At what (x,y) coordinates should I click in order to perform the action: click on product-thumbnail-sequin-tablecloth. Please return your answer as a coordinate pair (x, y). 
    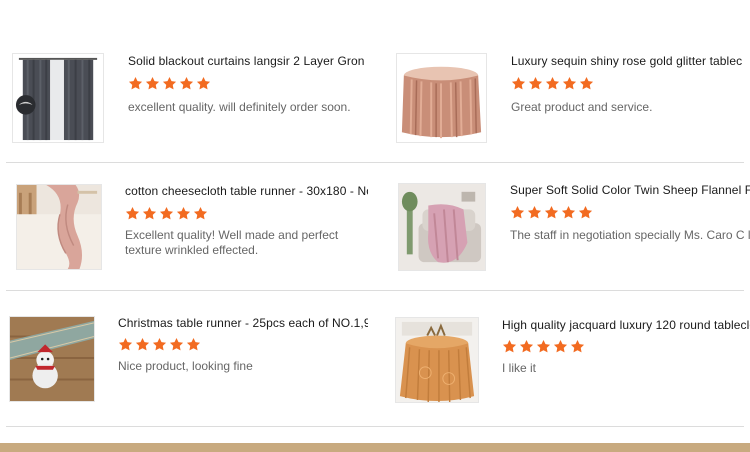
    Looking at the image, I should click on (441, 98).